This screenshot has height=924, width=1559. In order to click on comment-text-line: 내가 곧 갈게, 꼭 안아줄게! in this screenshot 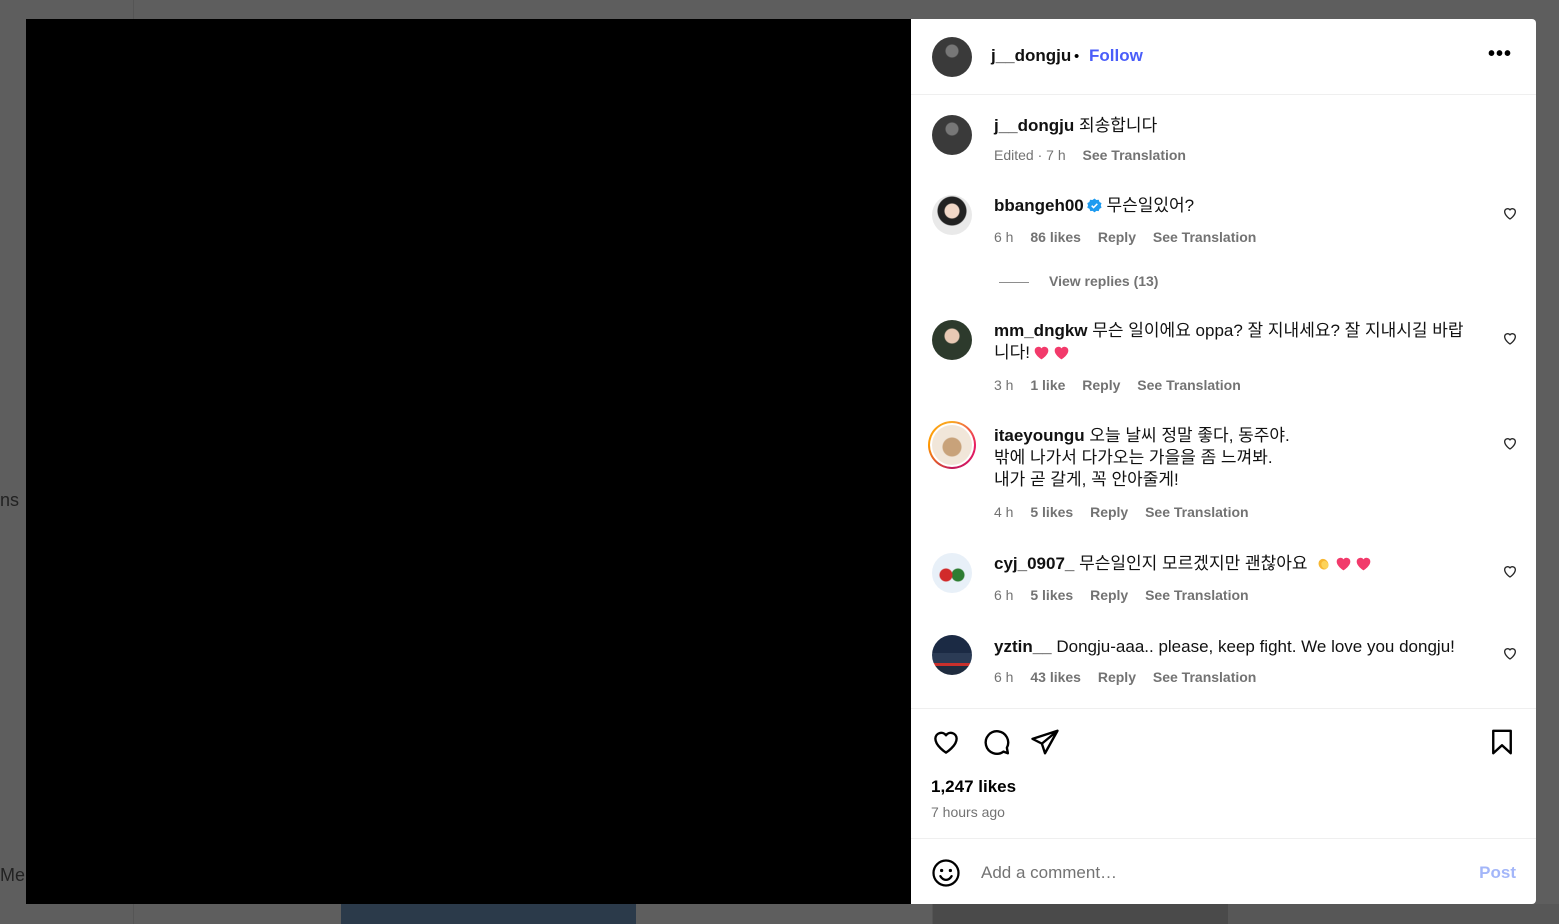, I will do `click(1086, 479)`.